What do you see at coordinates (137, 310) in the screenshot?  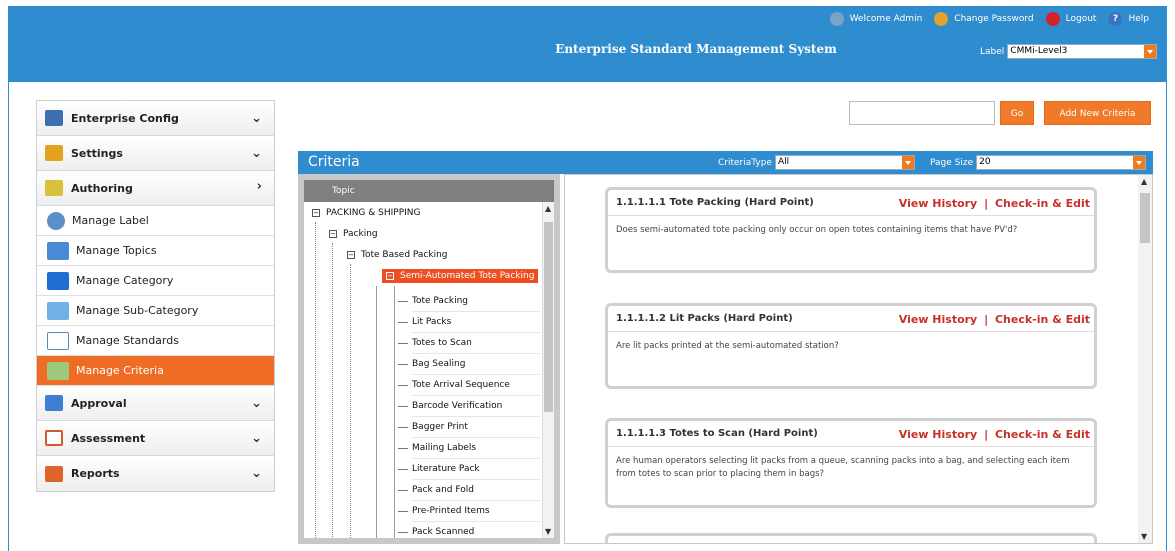 I see `sub-item-label: Manage Sub-Category` at bounding box center [137, 310].